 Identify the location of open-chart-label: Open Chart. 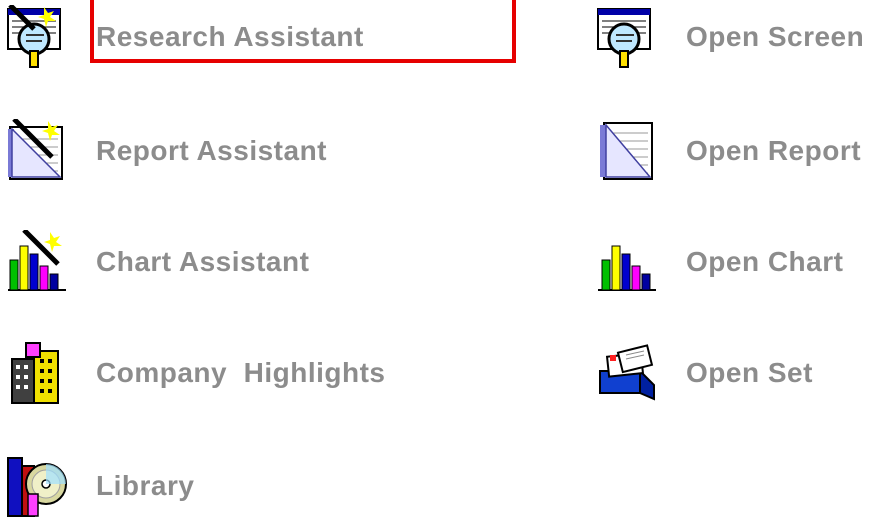
(765, 261).